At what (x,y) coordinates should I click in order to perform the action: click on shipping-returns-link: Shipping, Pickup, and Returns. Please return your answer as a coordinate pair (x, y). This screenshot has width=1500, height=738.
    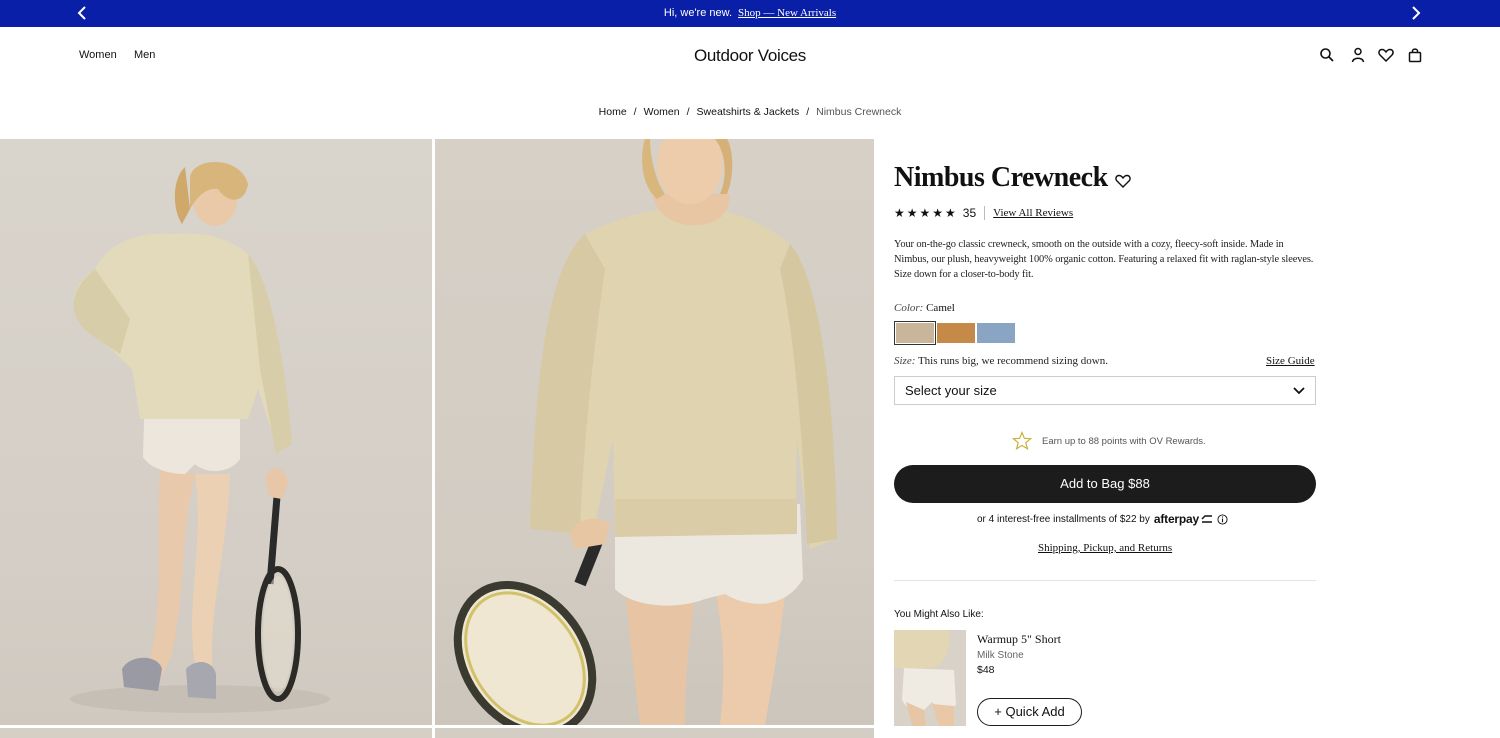
    Looking at the image, I should click on (1105, 548).